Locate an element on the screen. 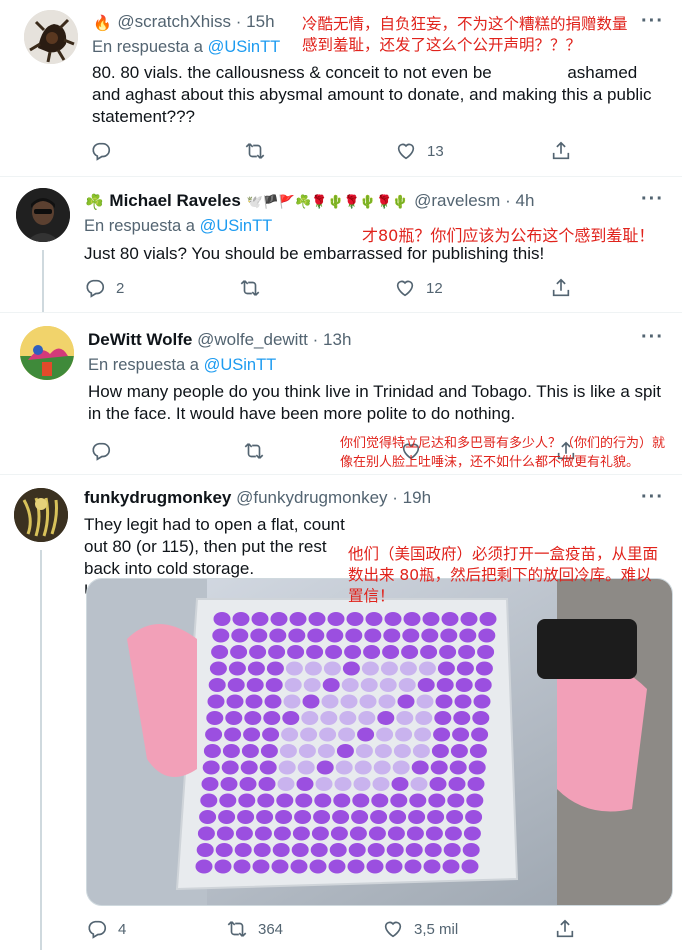 The height and width of the screenshot is (950, 682). display-name: funkydrugmonkey is located at coordinates (157, 497).